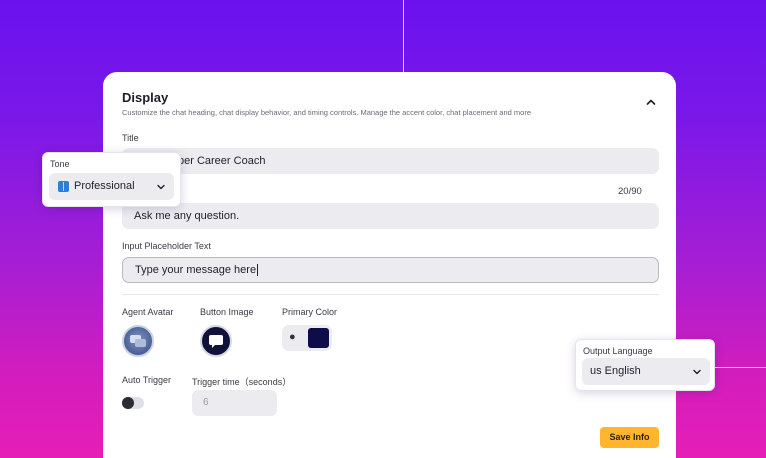 The image size is (766, 458). I want to click on decorative-line-horizontal, so click(740, 367).